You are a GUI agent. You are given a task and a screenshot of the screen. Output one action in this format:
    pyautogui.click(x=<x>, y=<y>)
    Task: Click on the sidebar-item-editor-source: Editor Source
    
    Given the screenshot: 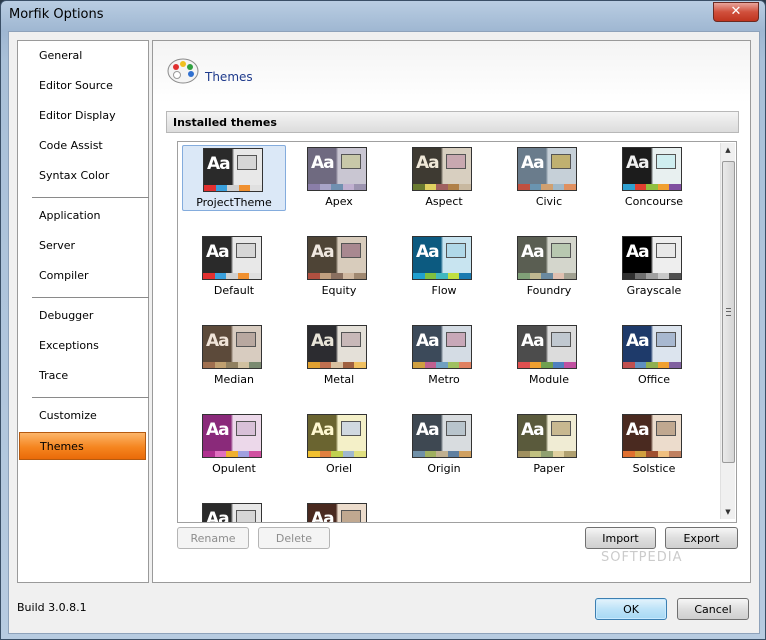 What is the action you would take?
    pyautogui.click(x=82, y=86)
    